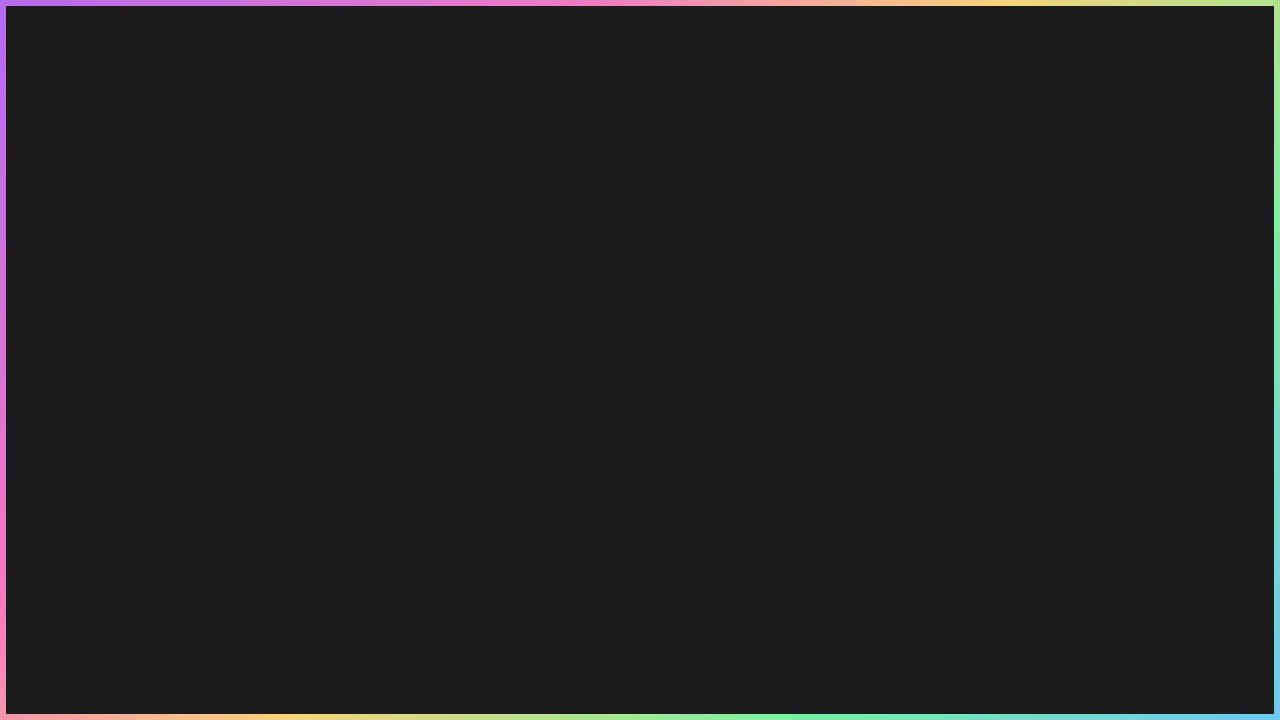  I want to click on chat-message: Kjero_play : ah ss entendi agr, so click(1106, 505).